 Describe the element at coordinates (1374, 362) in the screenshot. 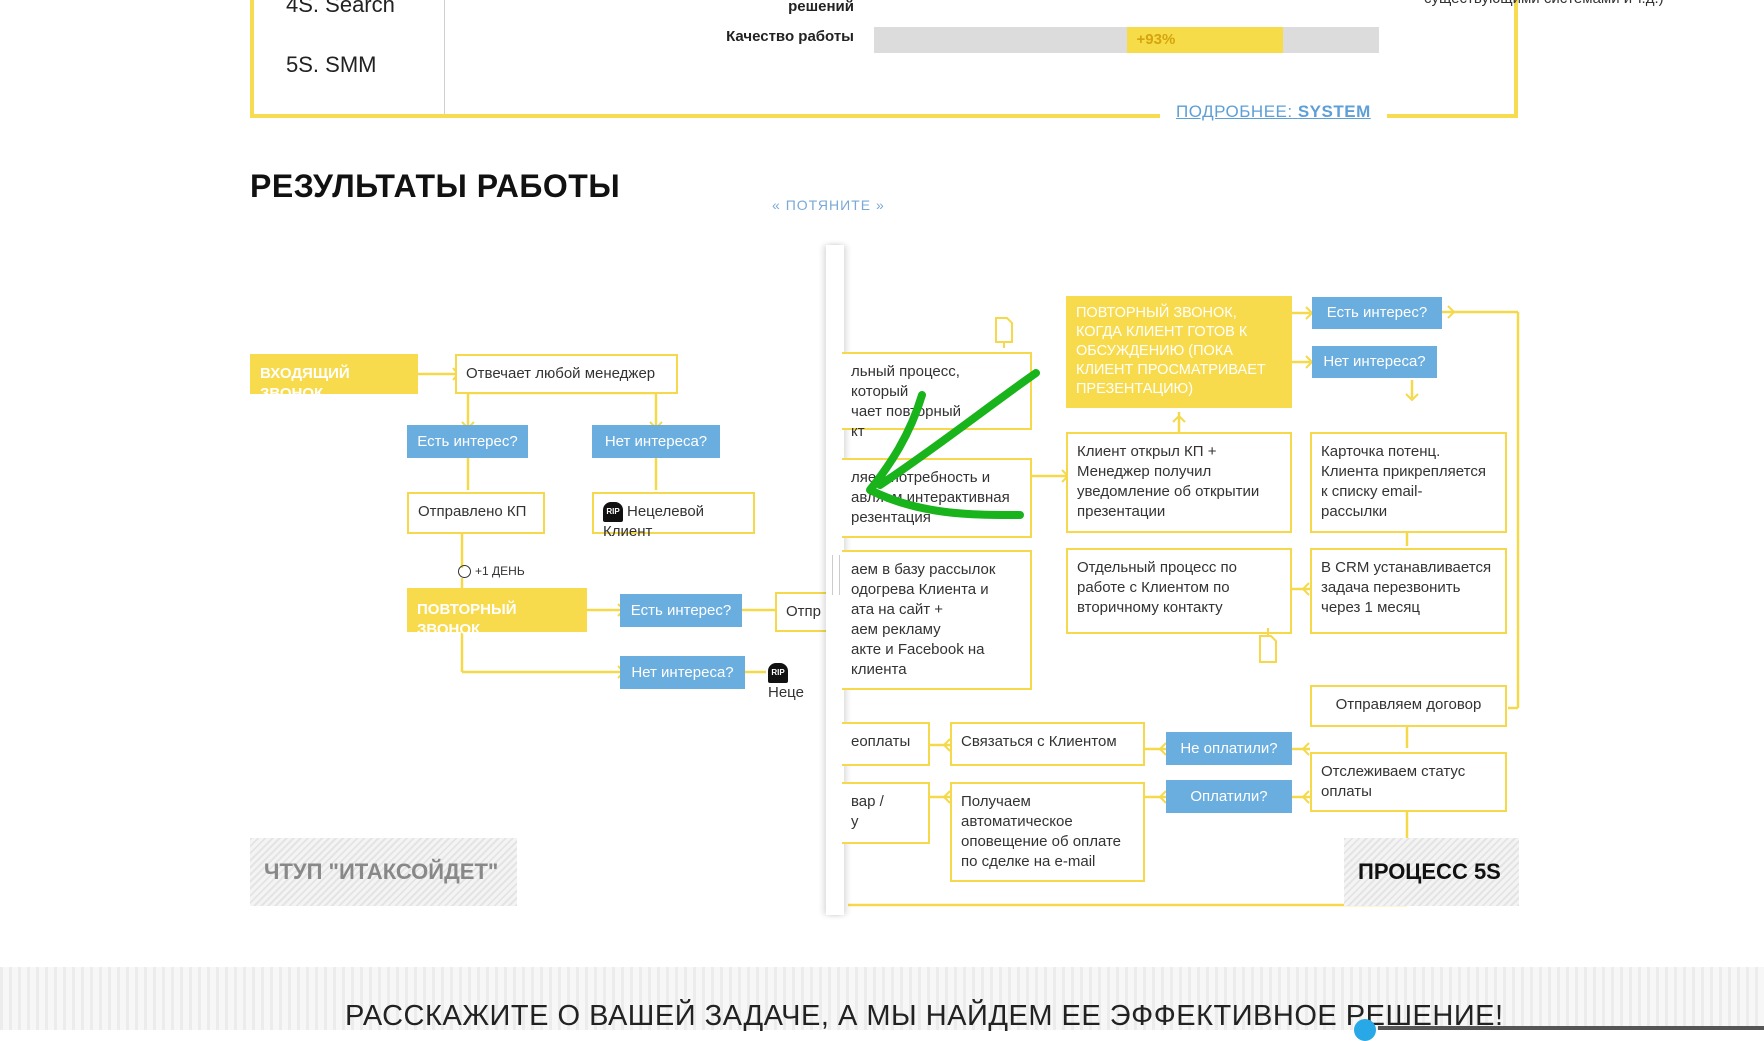

I see `node-no-interest-right: Нет интереса?` at that location.